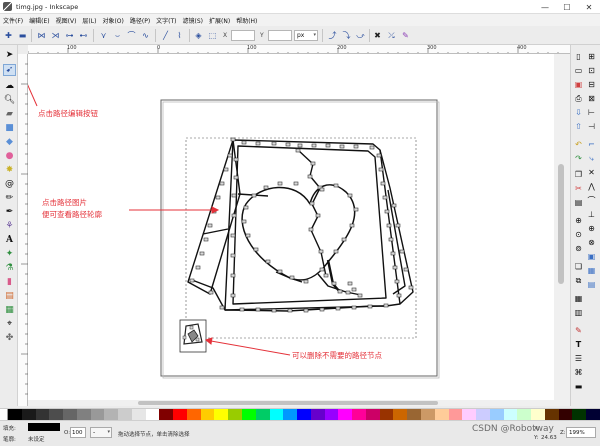 This screenshot has width=600, height=446. I want to click on snap-guide-icon: ▤, so click(591, 284).